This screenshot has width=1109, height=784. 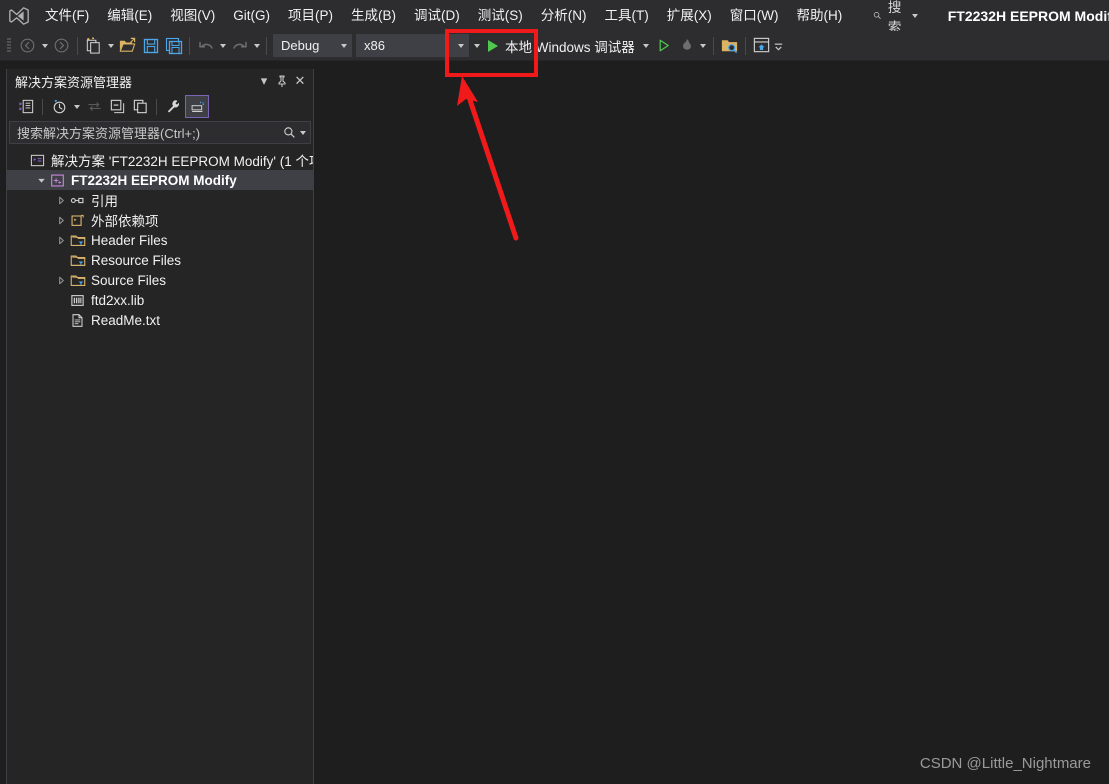 What do you see at coordinates (1028, 15) in the screenshot?
I see `page-title: FT2232H EEPROM Modify` at bounding box center [1028, 15].